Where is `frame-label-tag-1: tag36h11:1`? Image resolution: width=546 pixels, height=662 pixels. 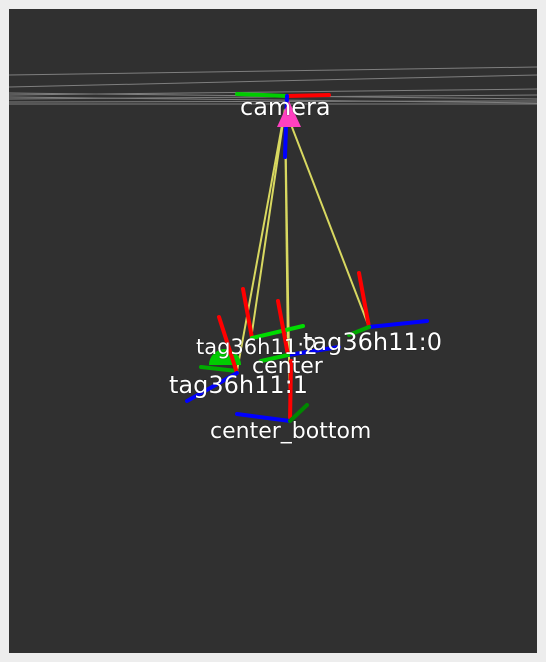
frame-label-tag-1: tag36h11:1 is located at coordinates (238, 385).